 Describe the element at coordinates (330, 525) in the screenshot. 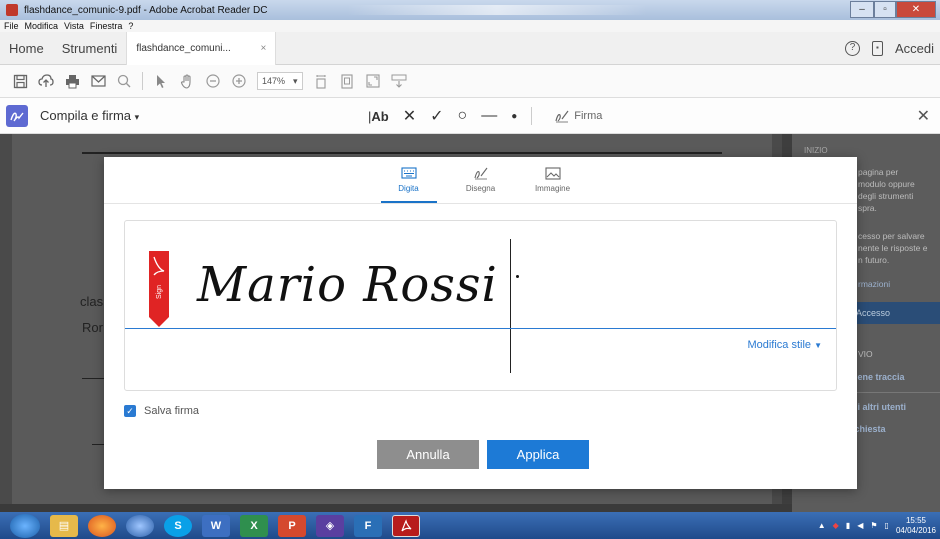

I see `app-taskbar-icon: ◈` at that location.